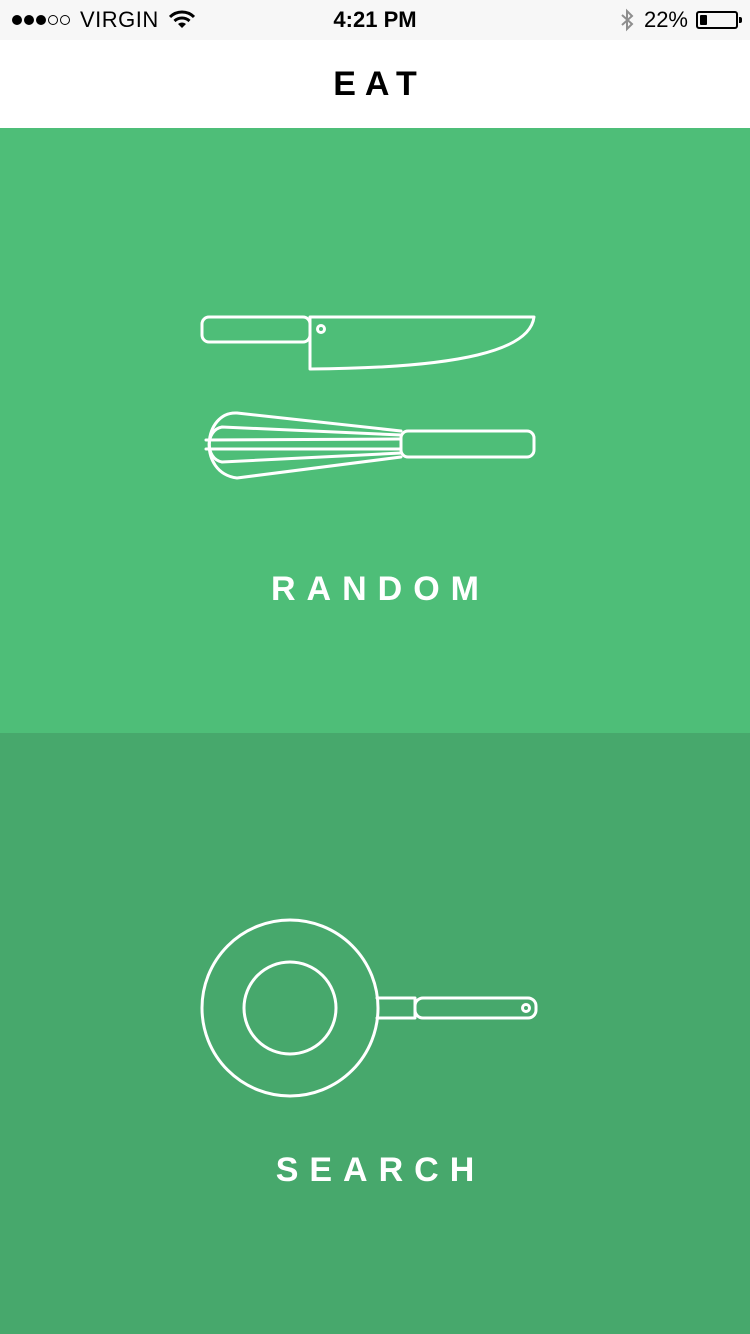 The image size is (750, 1334). Describe the element at coordinates (380, 1170) in the screenshot. I see `search-label: SEARCH` at that location.